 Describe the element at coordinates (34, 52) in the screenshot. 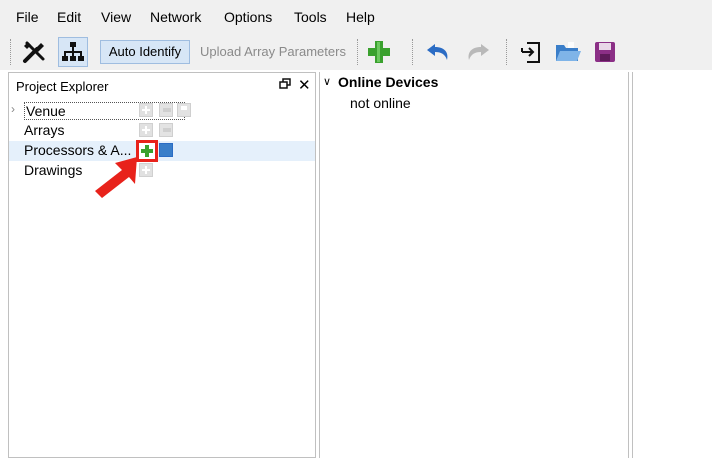

I see `tools-icon` at that location.